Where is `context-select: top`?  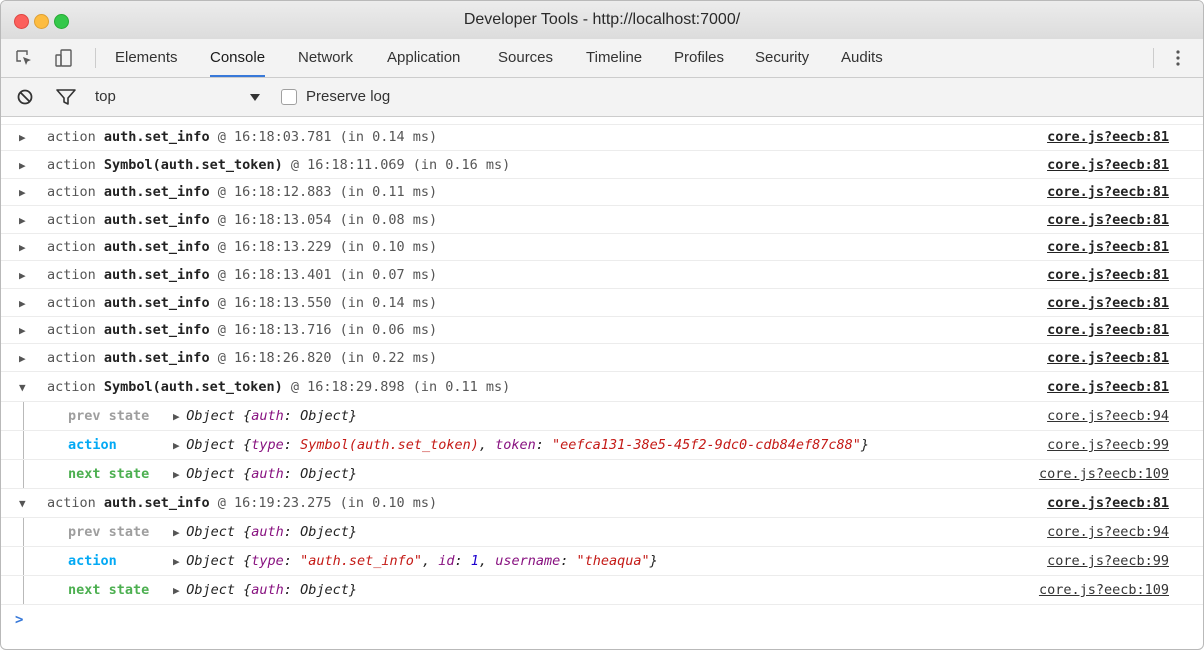 context-select: top is located at coordinates (105, 96).